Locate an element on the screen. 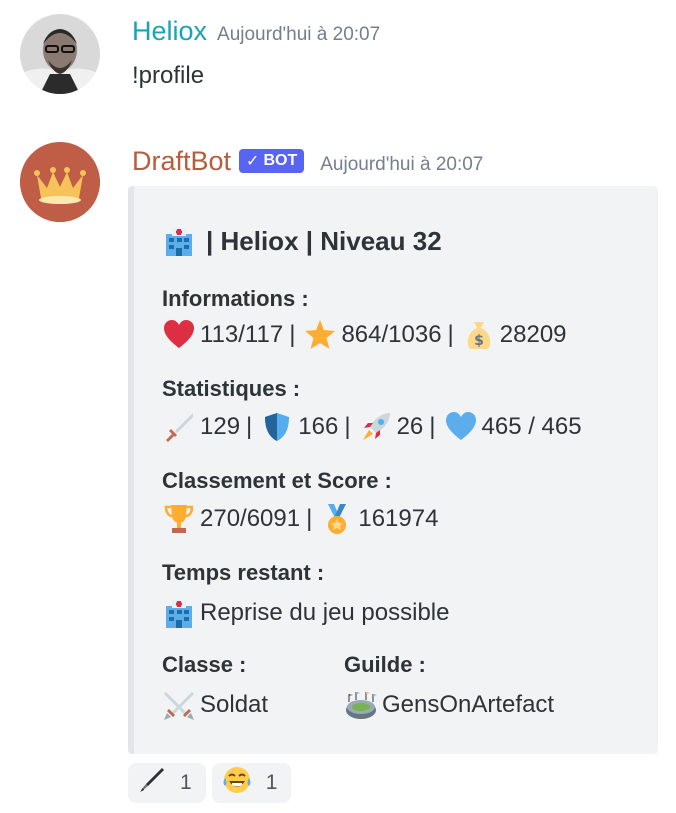 The width and height of the screenshot is (676, 813). embed-title: | Heliox | Niveau 32 is located at coordinates (302, 241).